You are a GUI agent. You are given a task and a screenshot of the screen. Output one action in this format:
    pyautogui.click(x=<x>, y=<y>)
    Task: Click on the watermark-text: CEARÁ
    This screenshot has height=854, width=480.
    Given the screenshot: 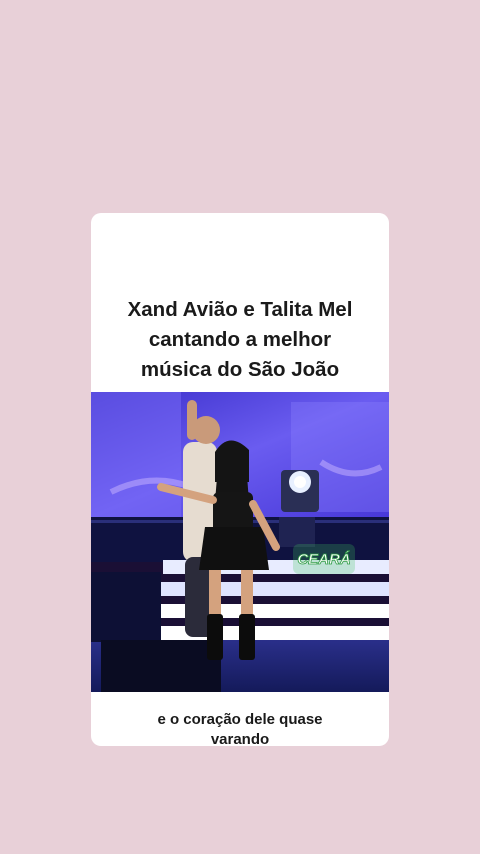 What is the action you would take?
    pyautogui.click(x=323, y=559)
    